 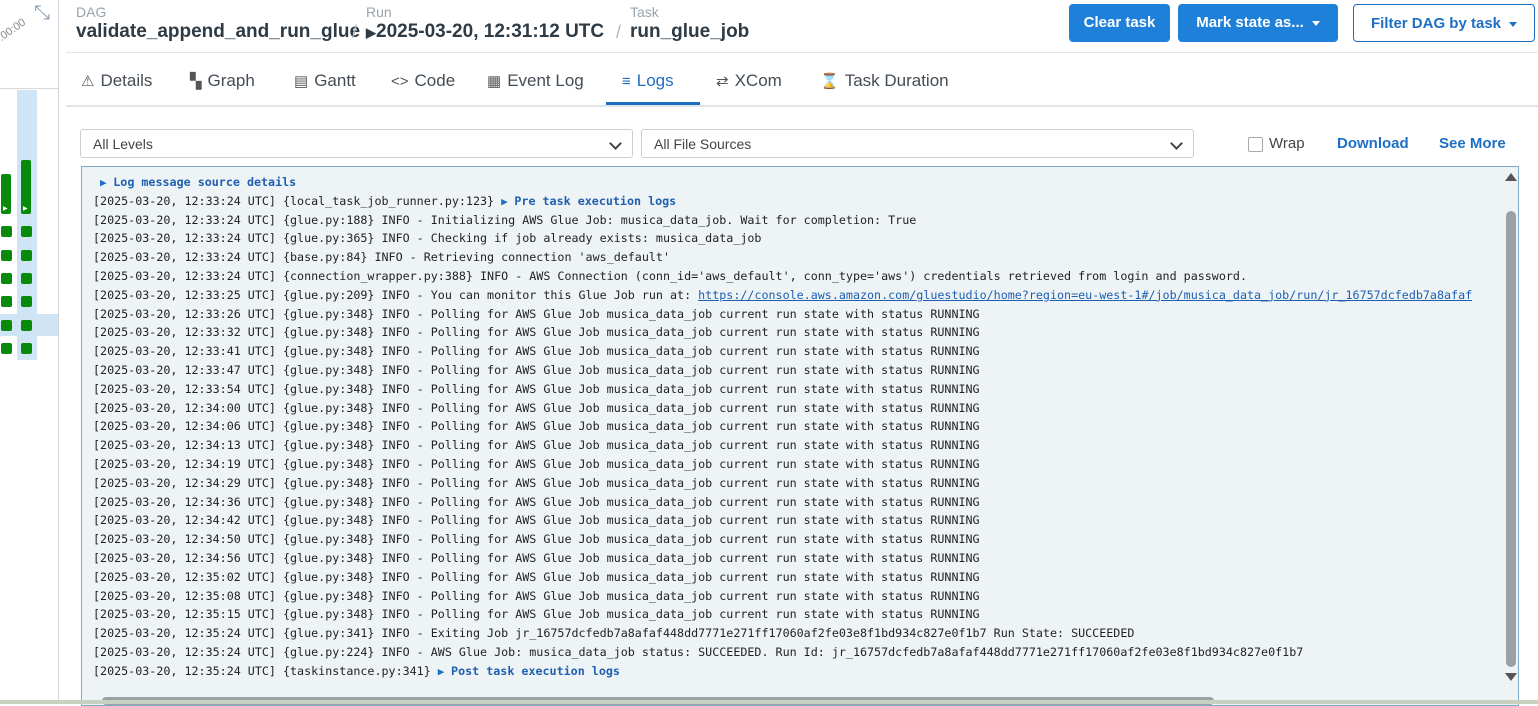 What do you see at coordinates (205, 182) in the screenshot?
I see `log-group-label: Log message source details` at bounding box center [205, 182].